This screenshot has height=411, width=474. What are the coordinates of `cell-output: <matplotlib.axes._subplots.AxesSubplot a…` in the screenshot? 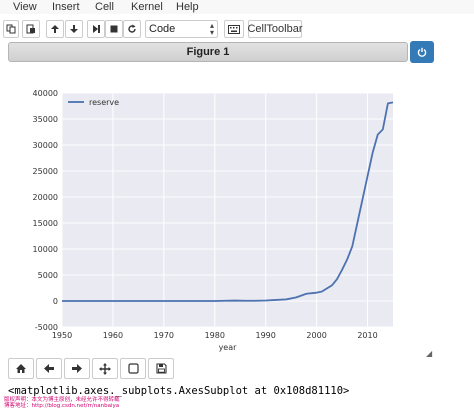 It's located at (179, 391).